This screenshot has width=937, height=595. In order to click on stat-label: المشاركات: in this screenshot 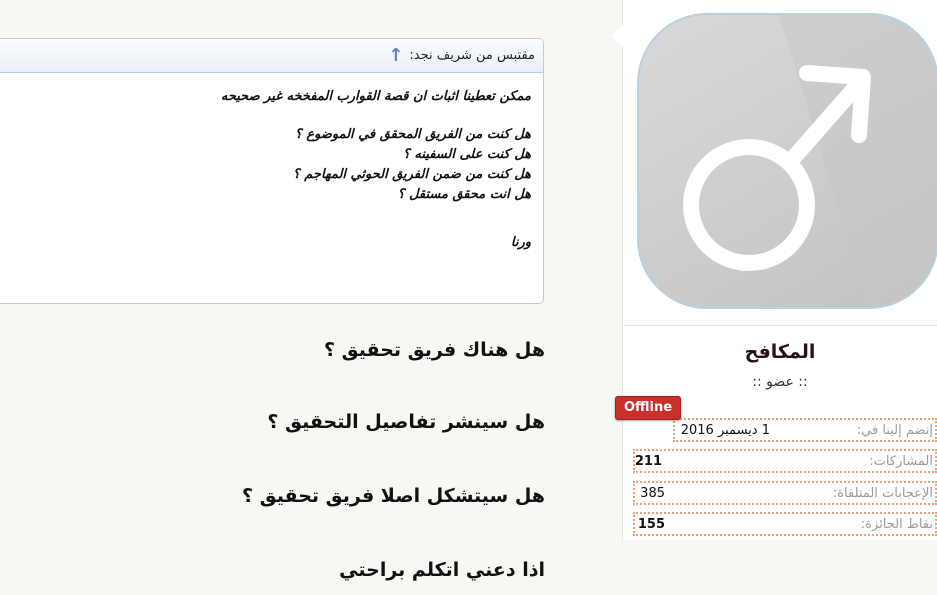, I will do `click(901, 461)`.